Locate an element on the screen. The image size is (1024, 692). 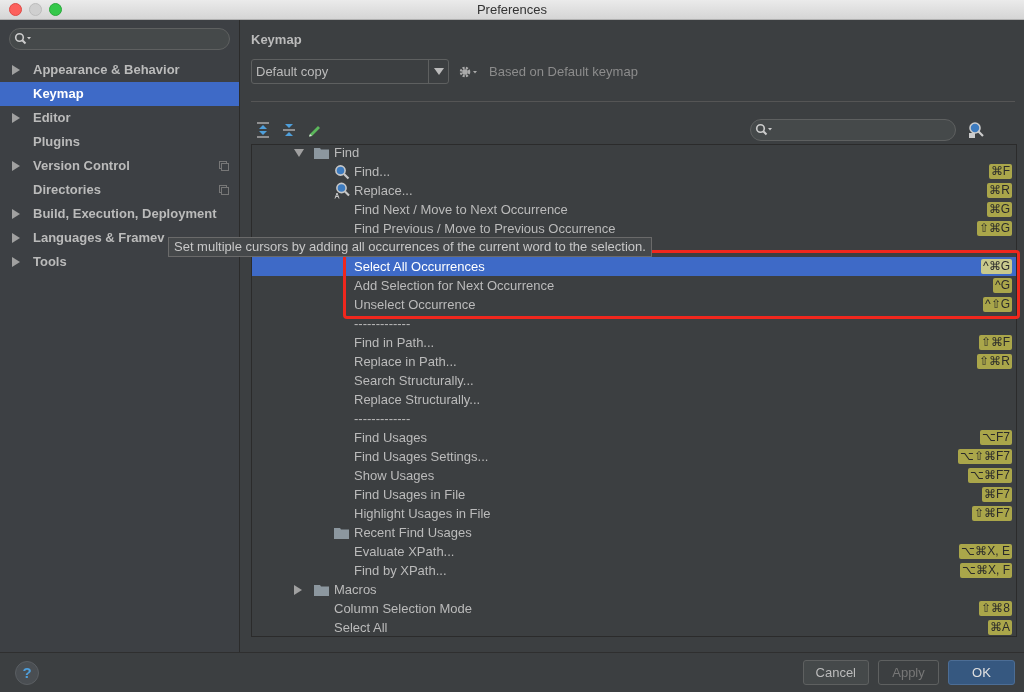
tree-row: Find... ⌘F is located at coordinates (634, 171).